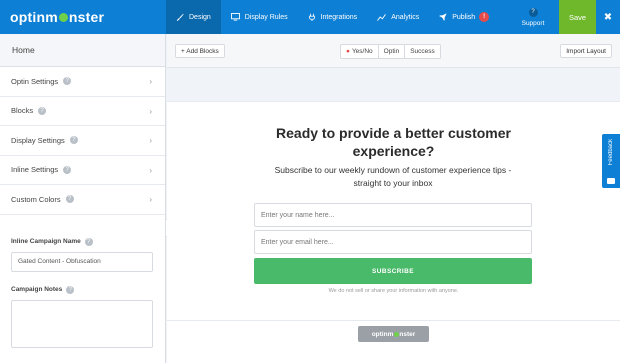 The height and width of the screenshot is (363, 620). I want to click on nav-analytics-label: Analytics, so click(405, 17).